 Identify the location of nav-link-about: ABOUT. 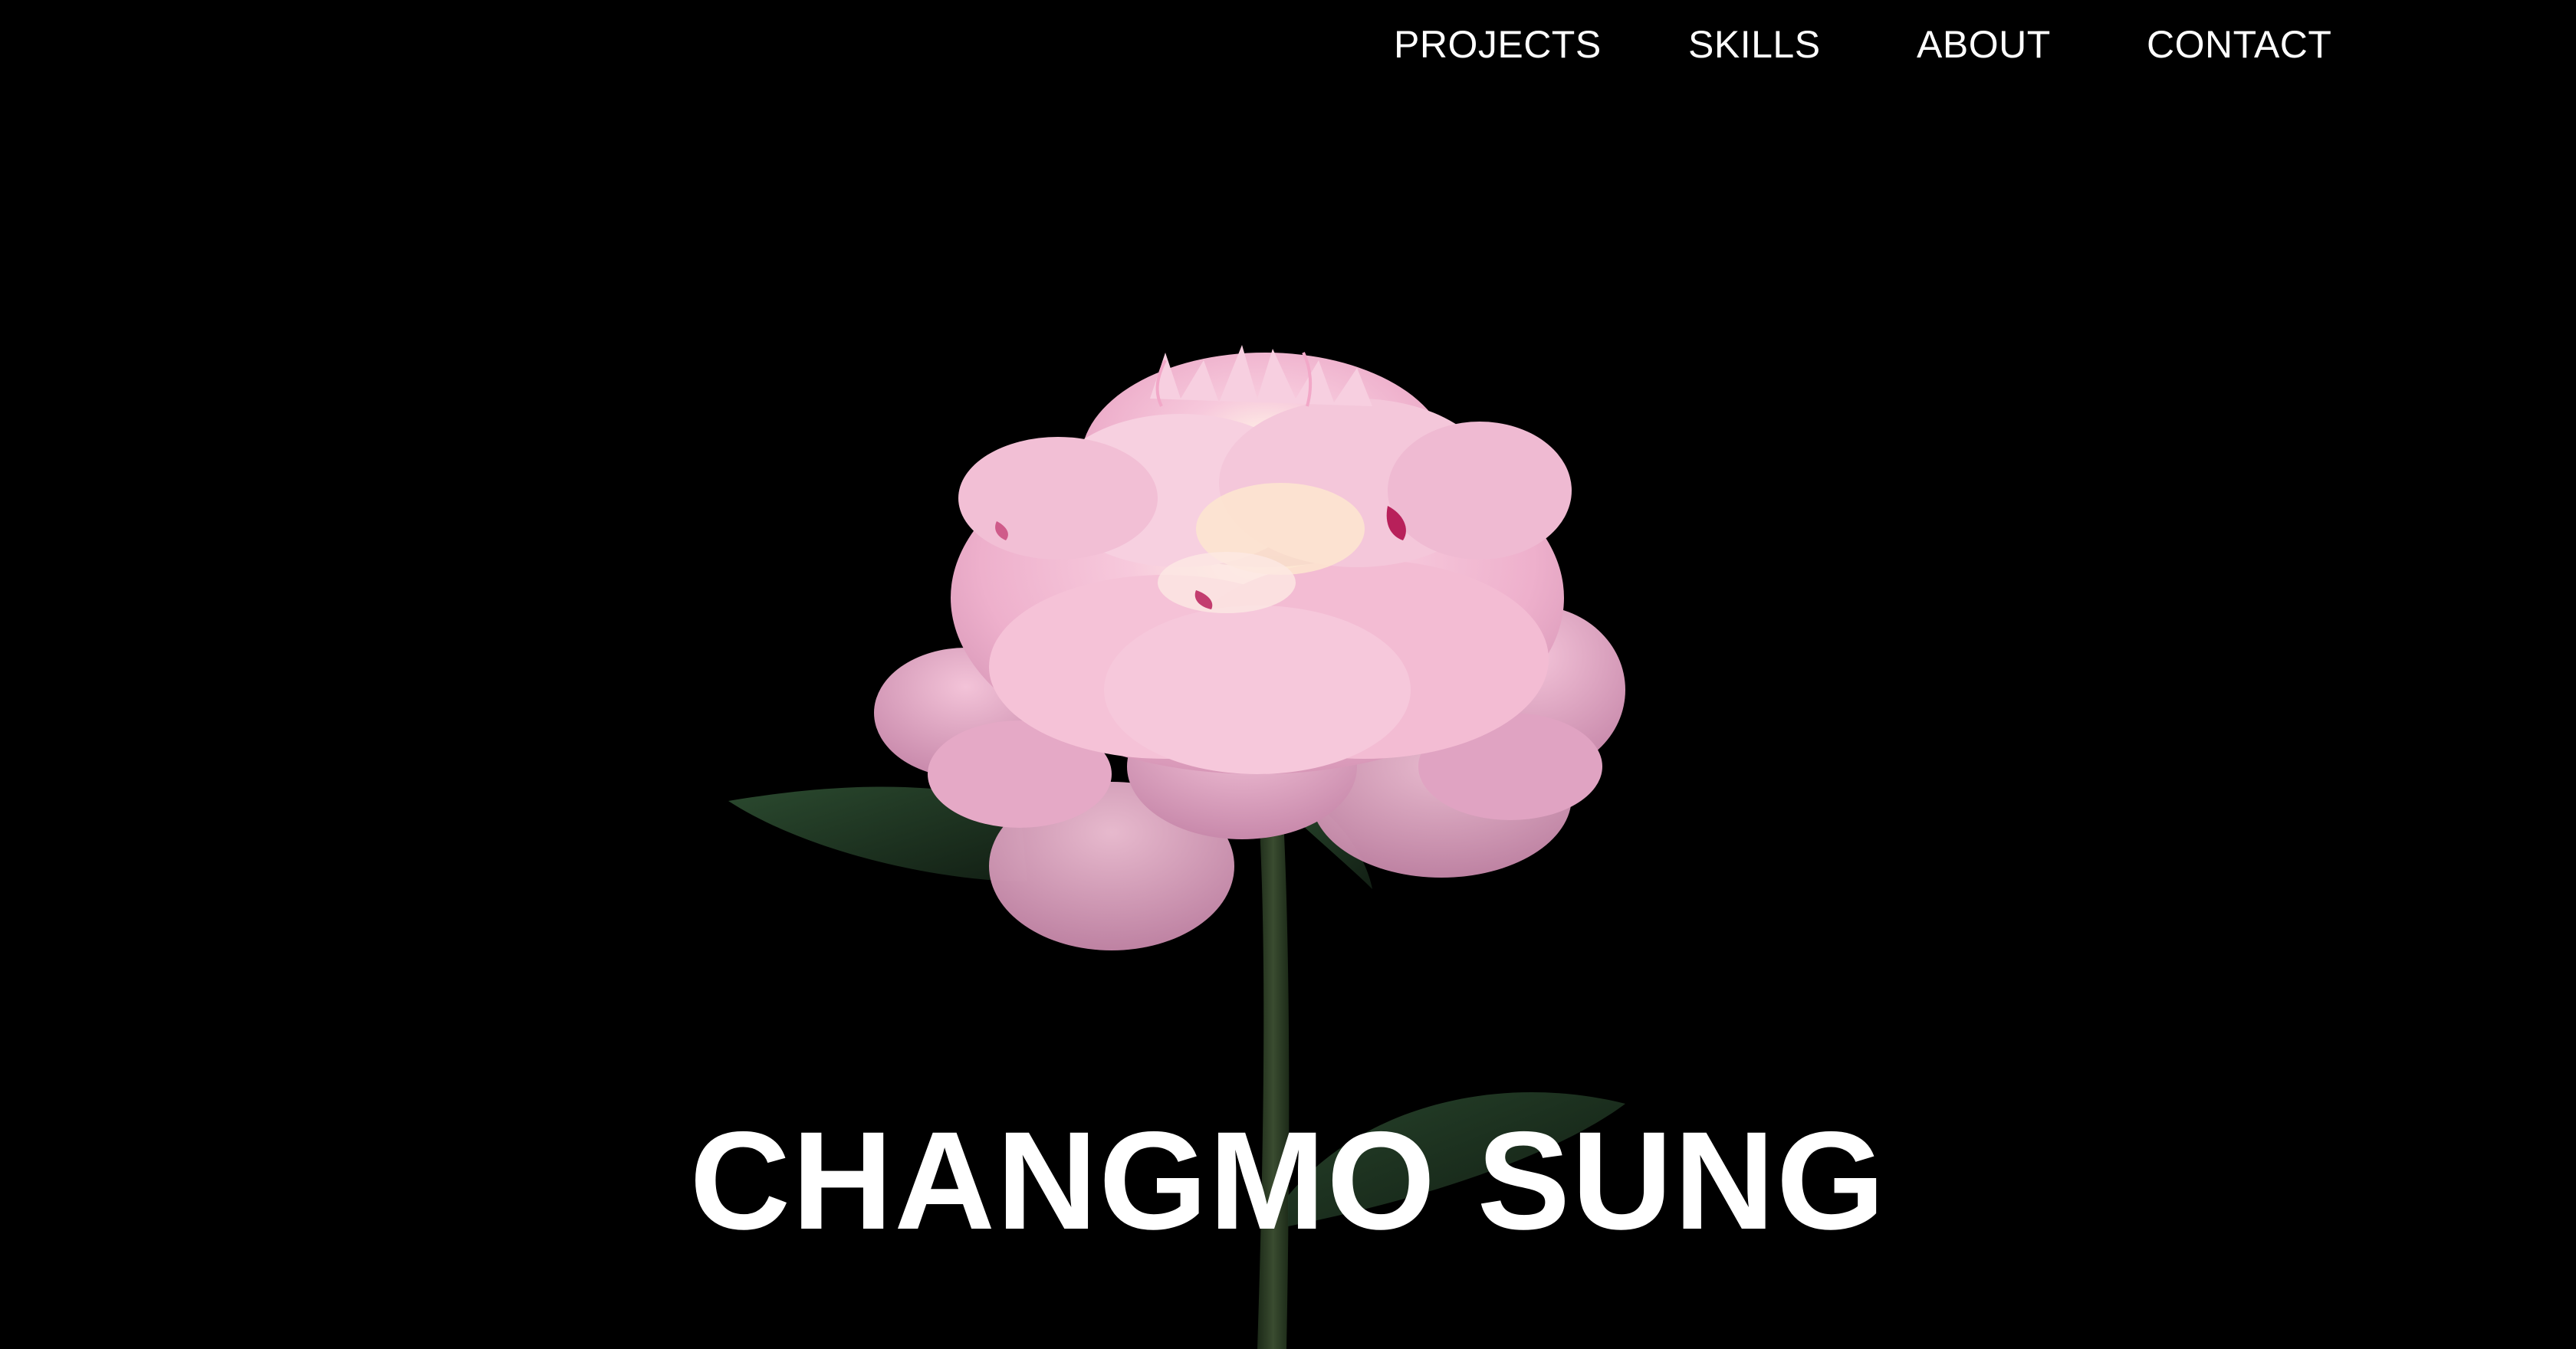
(1984, 44).